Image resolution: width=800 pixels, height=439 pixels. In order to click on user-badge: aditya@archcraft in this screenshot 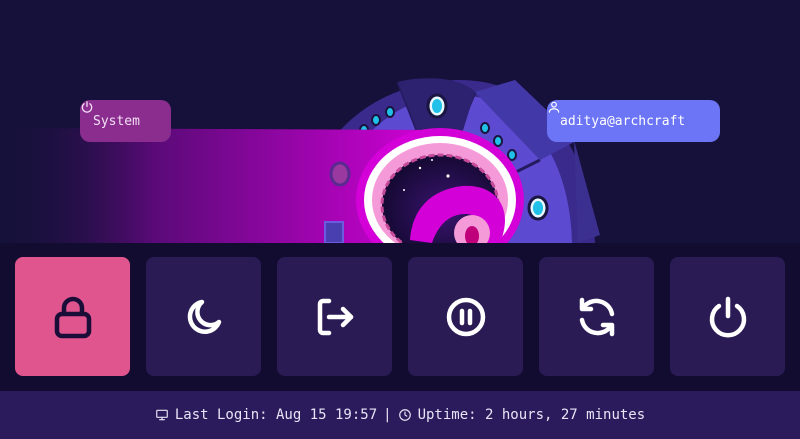, I will do `click(633, 121)`.